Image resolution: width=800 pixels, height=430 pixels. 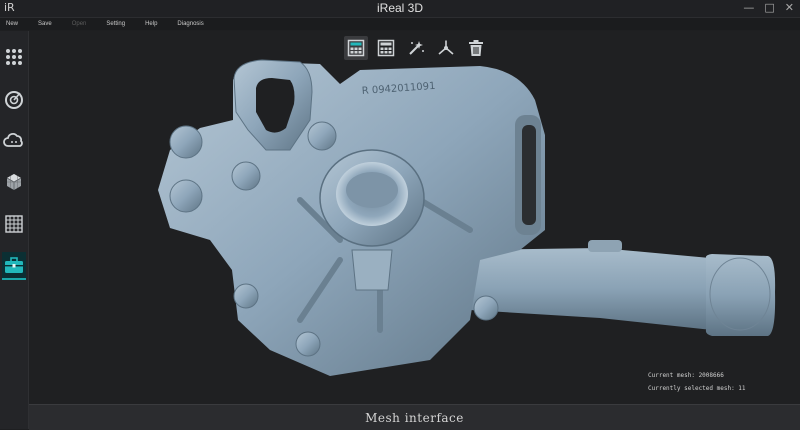 What do you see at coordinates (686, 375) in the screenshot?
I see `current-mesh-count: Current mesh: 2008666` at bounding box center [686, 375].